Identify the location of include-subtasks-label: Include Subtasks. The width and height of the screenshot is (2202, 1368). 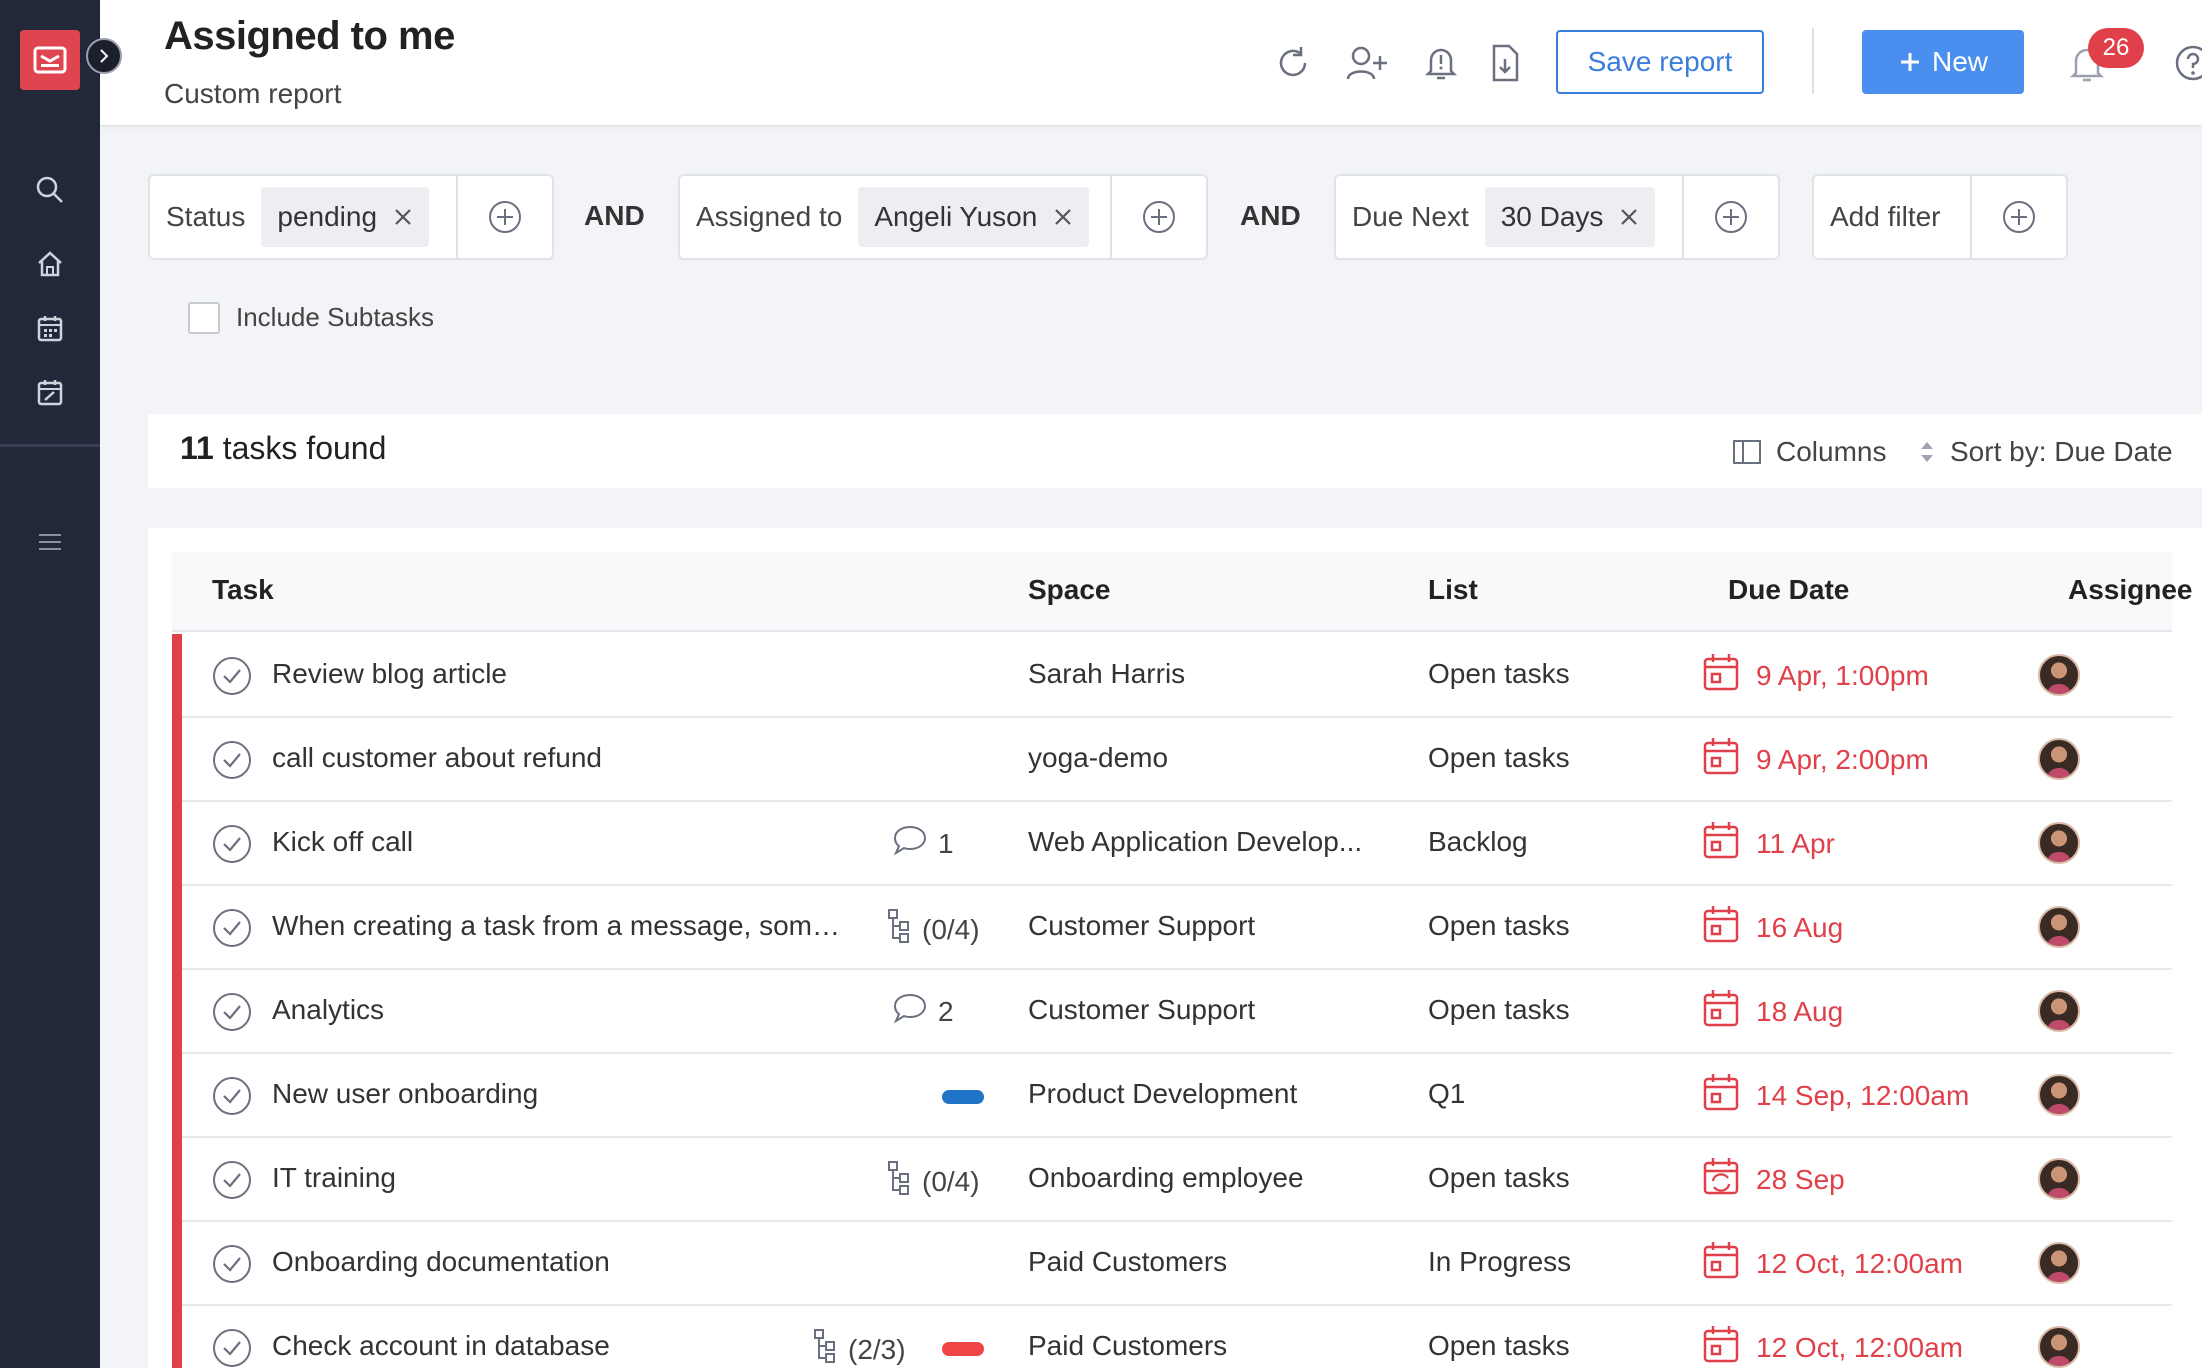
(335, 317).